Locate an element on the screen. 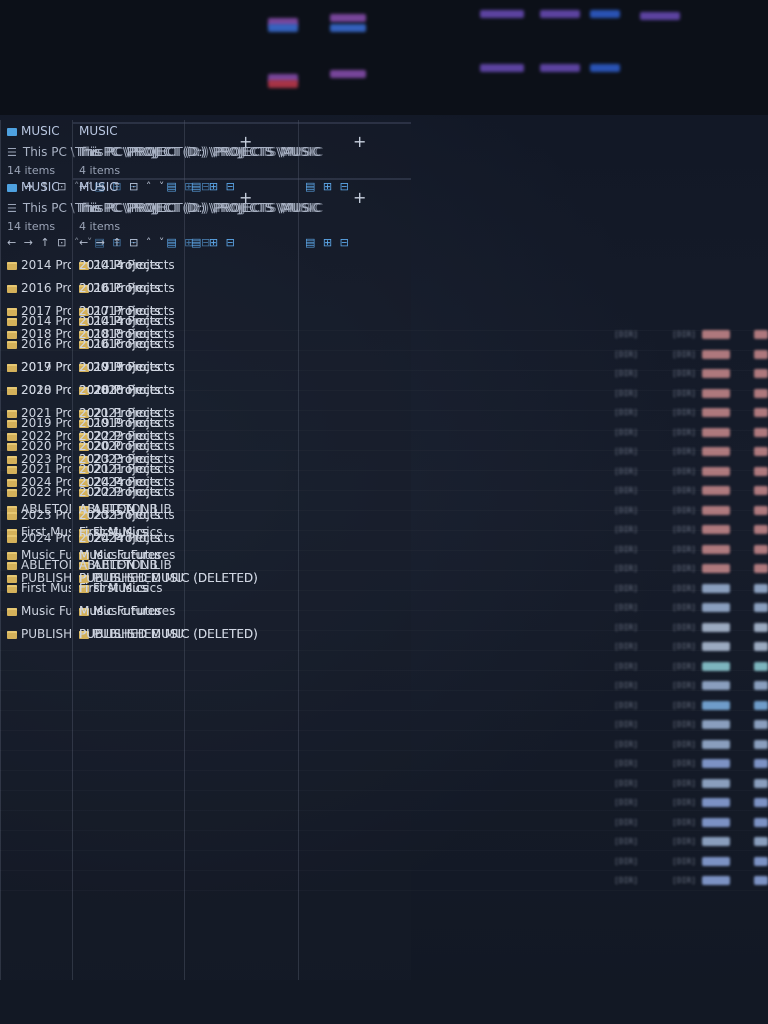 The width and height of the screenshot is (768, 1024). folder-window-icon is located at coordinates (12, 187).